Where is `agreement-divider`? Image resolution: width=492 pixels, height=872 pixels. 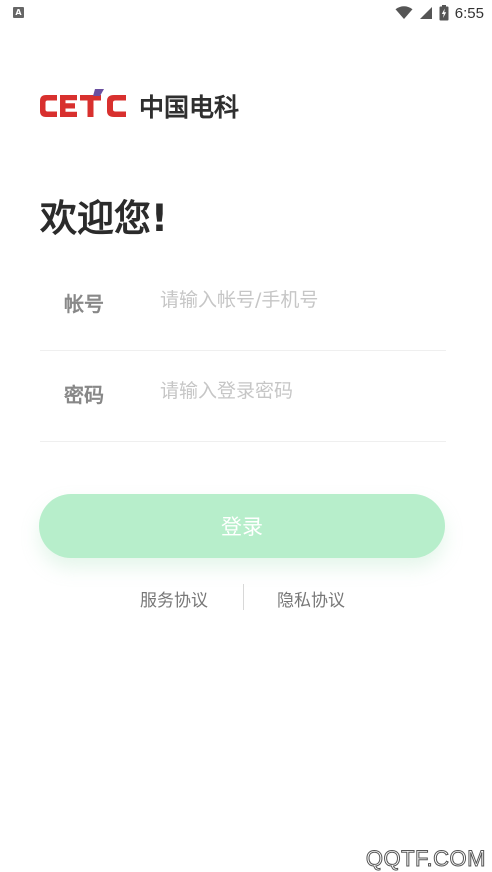 agreement-divider is located at coordinates (243, 597).